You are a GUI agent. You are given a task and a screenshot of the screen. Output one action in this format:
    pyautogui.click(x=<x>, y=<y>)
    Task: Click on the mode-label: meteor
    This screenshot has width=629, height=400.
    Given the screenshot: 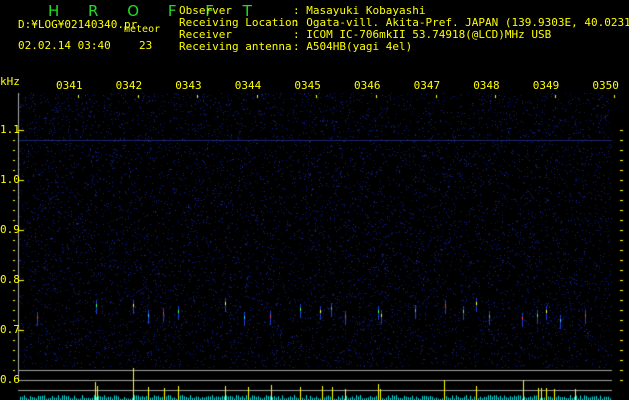 What is the action you would take?
    pyautogui.click(x=142, y=29)
    